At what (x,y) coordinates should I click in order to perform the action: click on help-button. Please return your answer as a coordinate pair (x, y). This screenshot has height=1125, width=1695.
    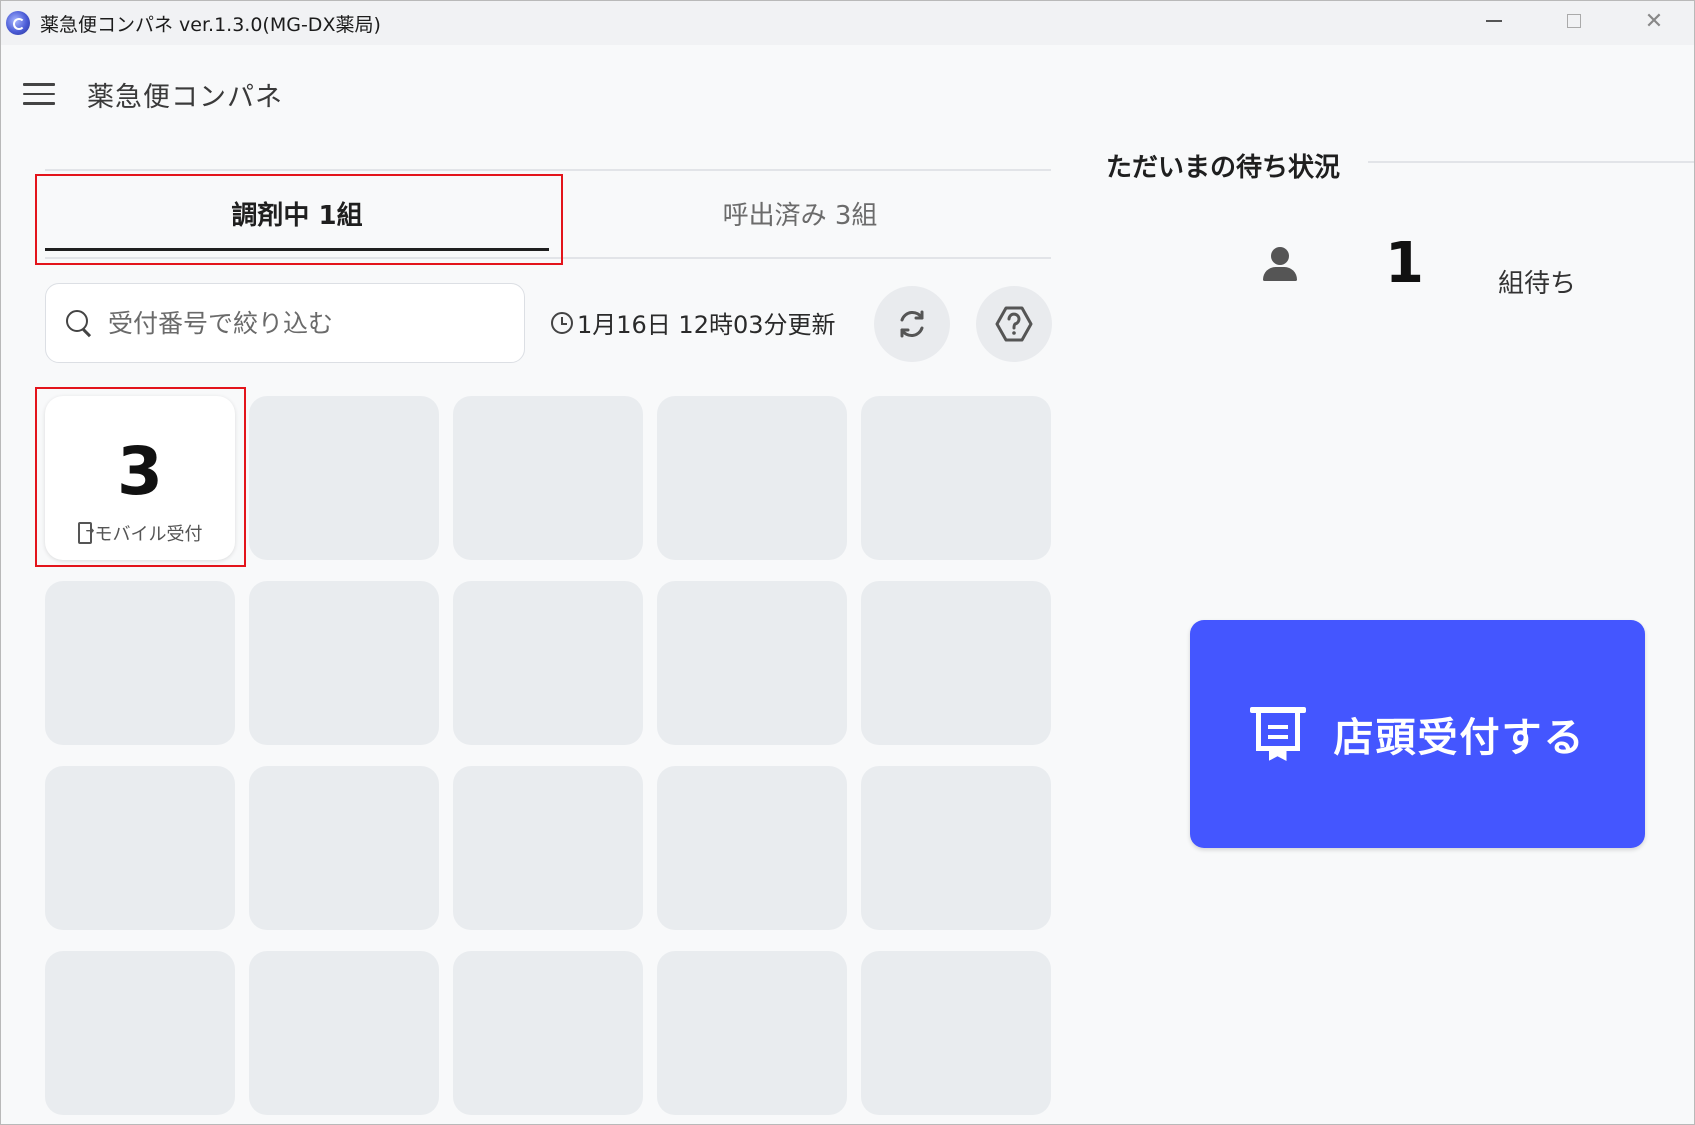
    Looking at the image, I should click on (1014, 324).